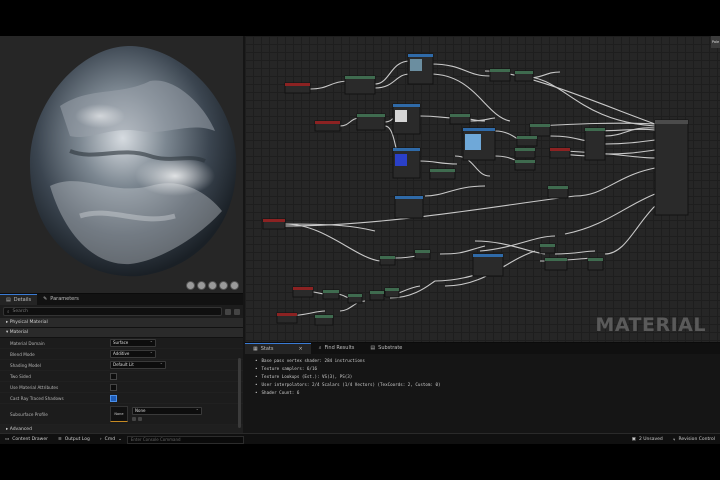  What do you see at coordinates (100, 439) in the screenshot?
I see `cmd-icon: ›` at bounding box center [100, 439].